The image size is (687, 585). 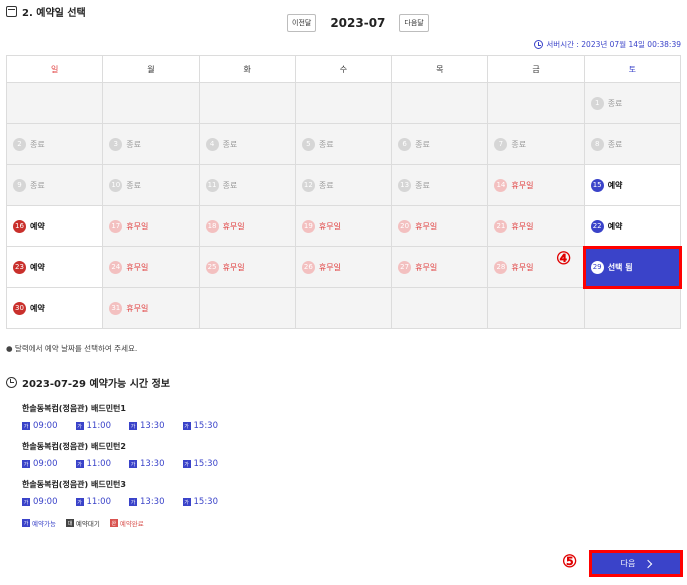 I want to click on day-content: 14 휴무일, so click(x=538, y=185).